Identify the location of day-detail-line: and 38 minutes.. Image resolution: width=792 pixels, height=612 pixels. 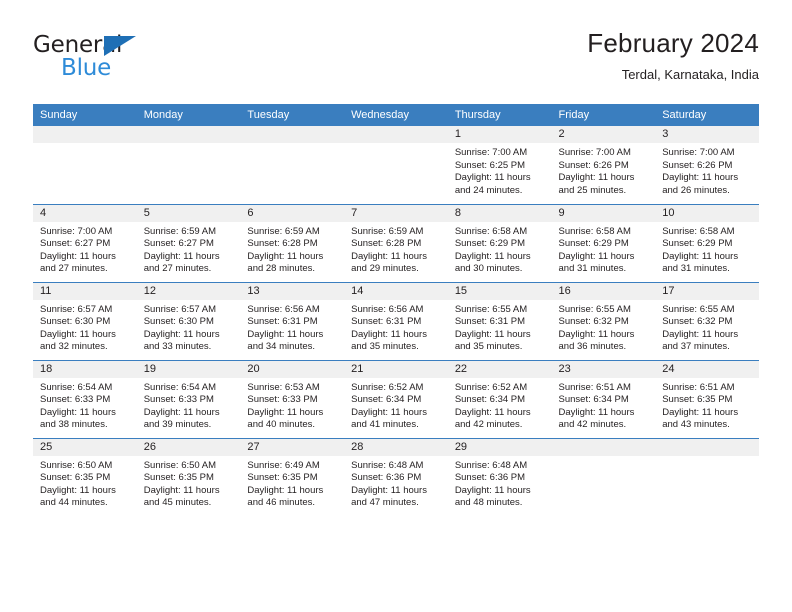
(74, 425).